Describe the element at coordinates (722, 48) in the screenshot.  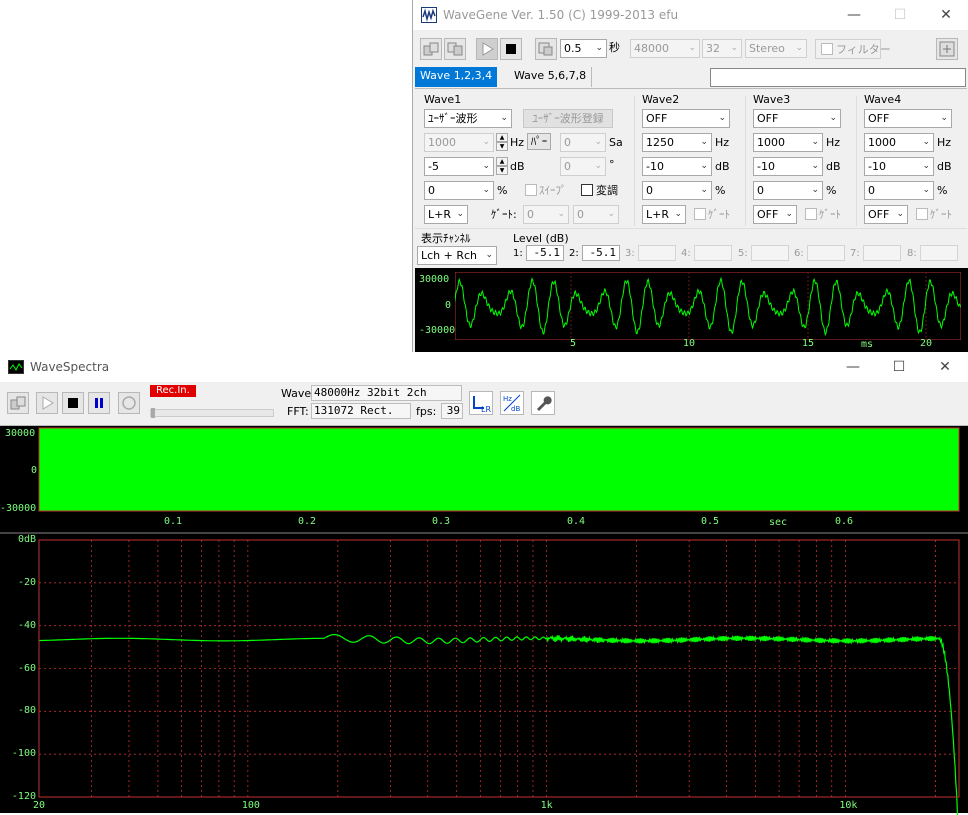
I see `bits-select: 32 ⌄` at that location.